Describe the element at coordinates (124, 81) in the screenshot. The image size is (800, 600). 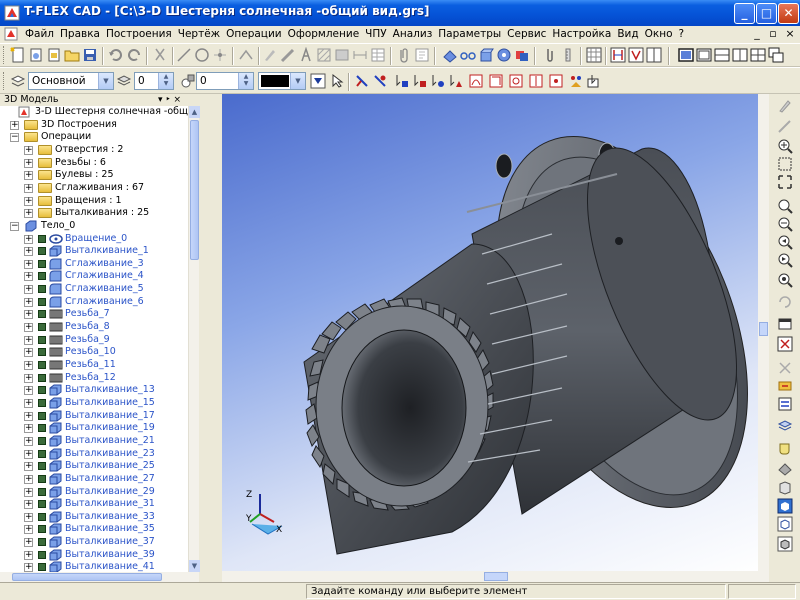
I see `level-icon` at that location.